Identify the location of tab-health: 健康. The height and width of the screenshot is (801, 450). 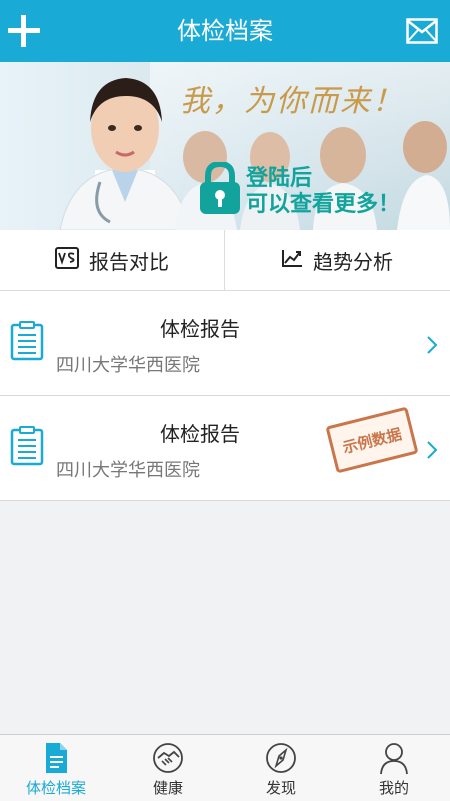
(168, 768).